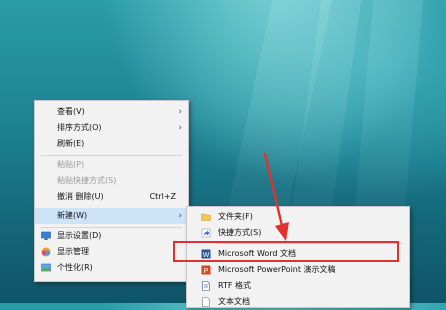 Image resolution: width=446 pixels, height=310 pixels. Describe the element at coordinates (111, 197) in the screenshot. I see `menu-item-undo-delete: 撤消 删除(U) Ctrl+Z` at that location.